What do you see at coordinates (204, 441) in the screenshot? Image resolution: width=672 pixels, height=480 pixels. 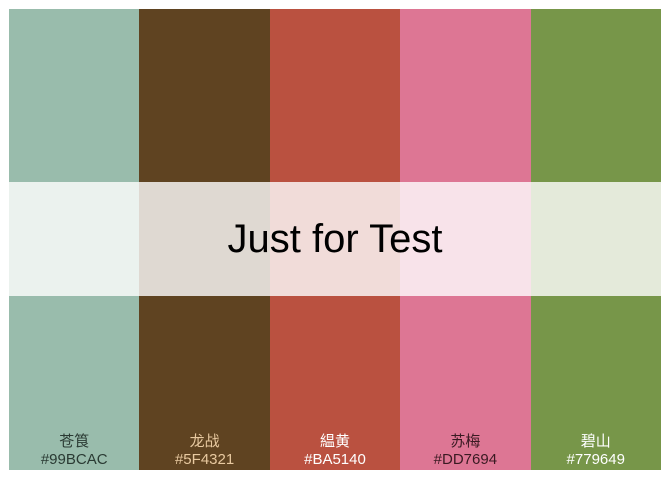 I see `swatch-name: 龙战` at bounding box center [204, 441].